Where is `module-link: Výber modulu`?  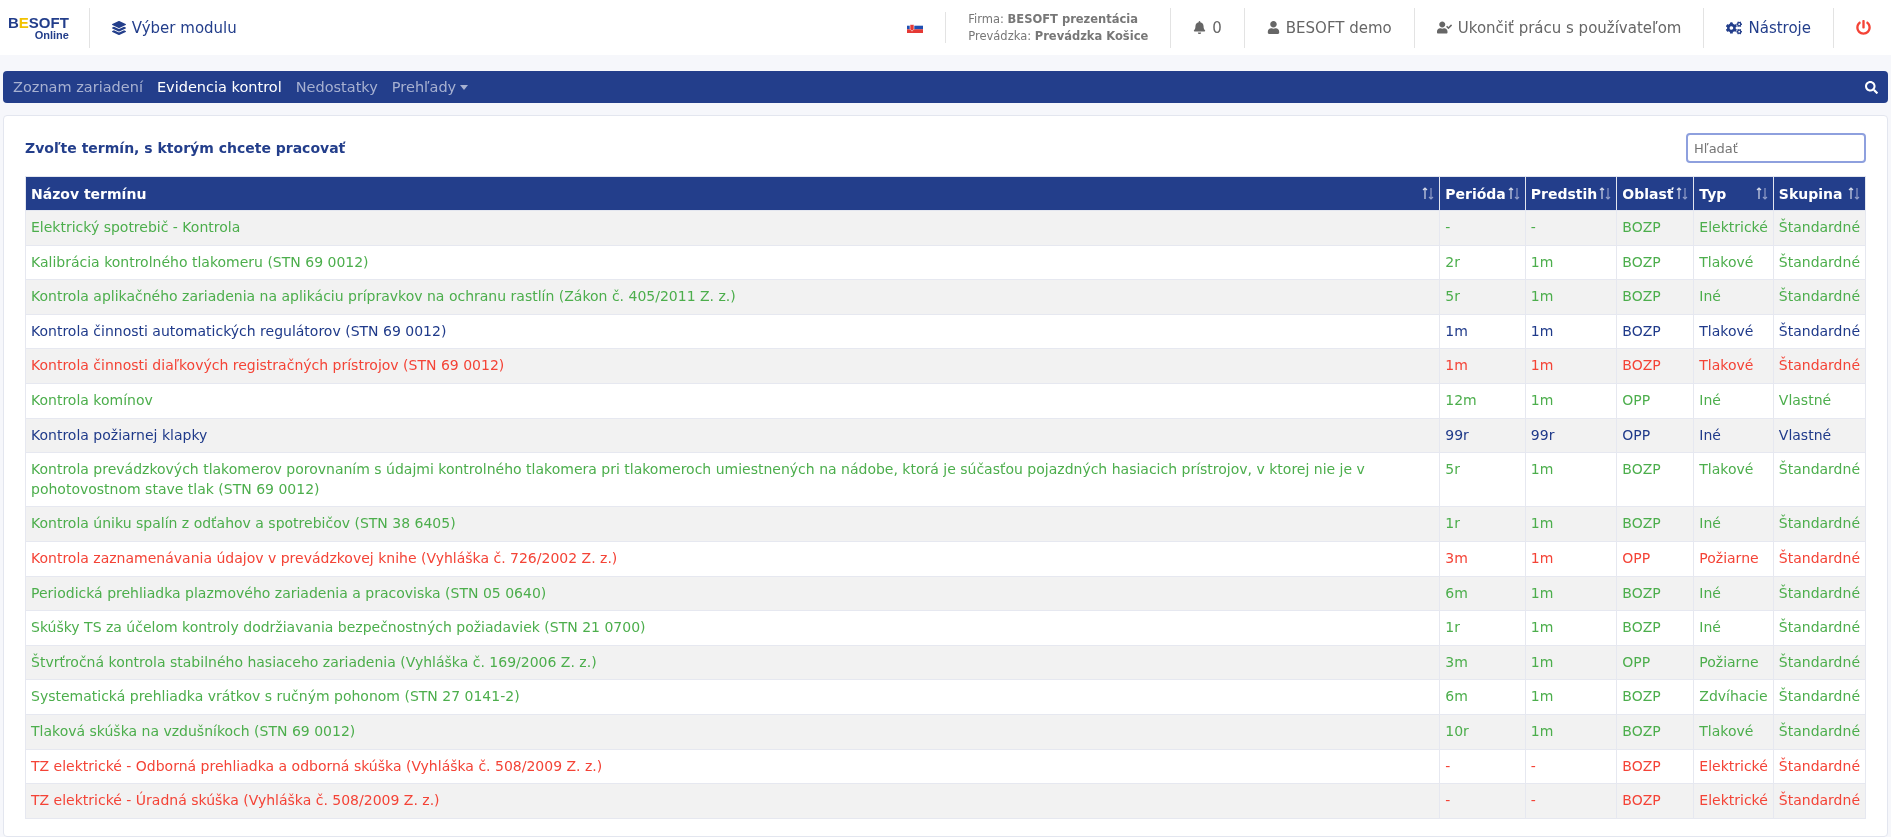
module-link: Výber modulu is located at coordinates (174, 27).